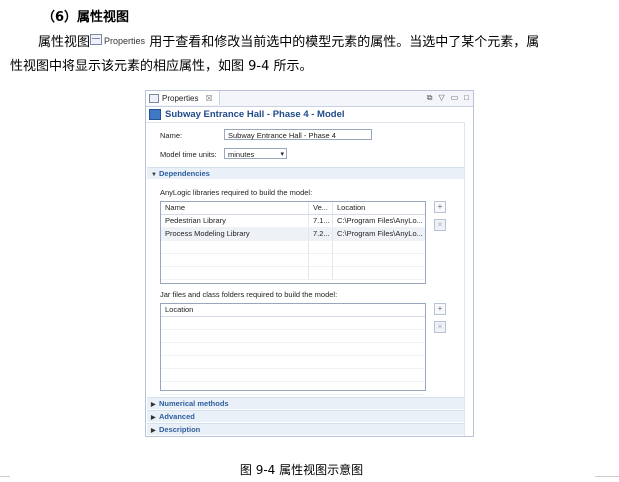 The image size is (619, 482). I want to click on properties-tab-icon, so click(154, 98).